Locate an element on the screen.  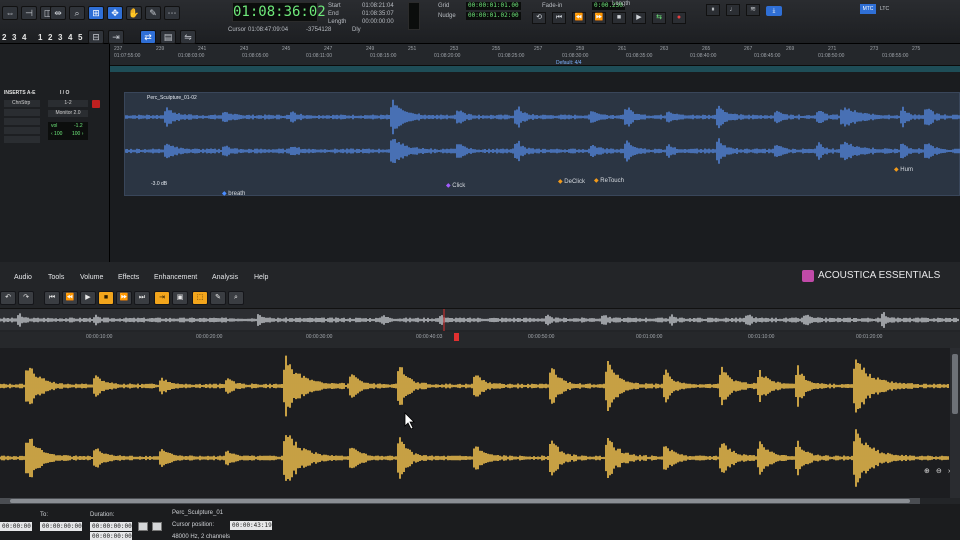
redo-icon: ↷ is located at coordinates (26, 298).